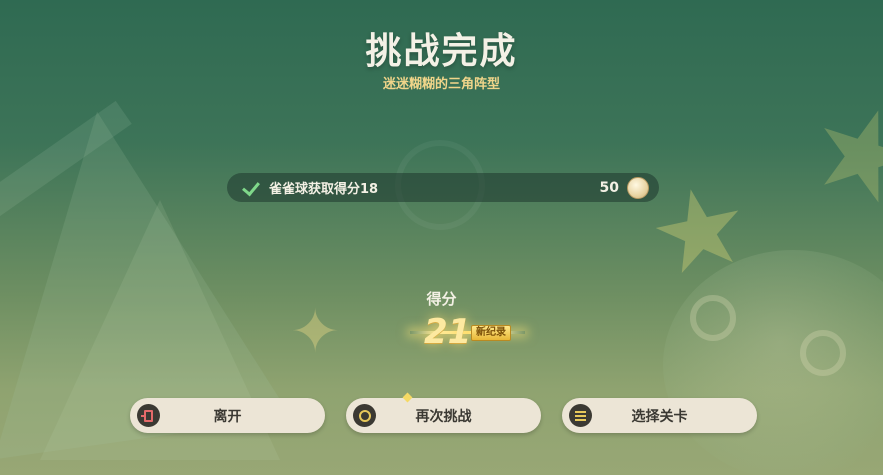 The width and height of the screenshot is (883, 475). Describe the element at coordinates (443, 415) in the screenshot. I see `retry-button: 再次挑战` at that location.